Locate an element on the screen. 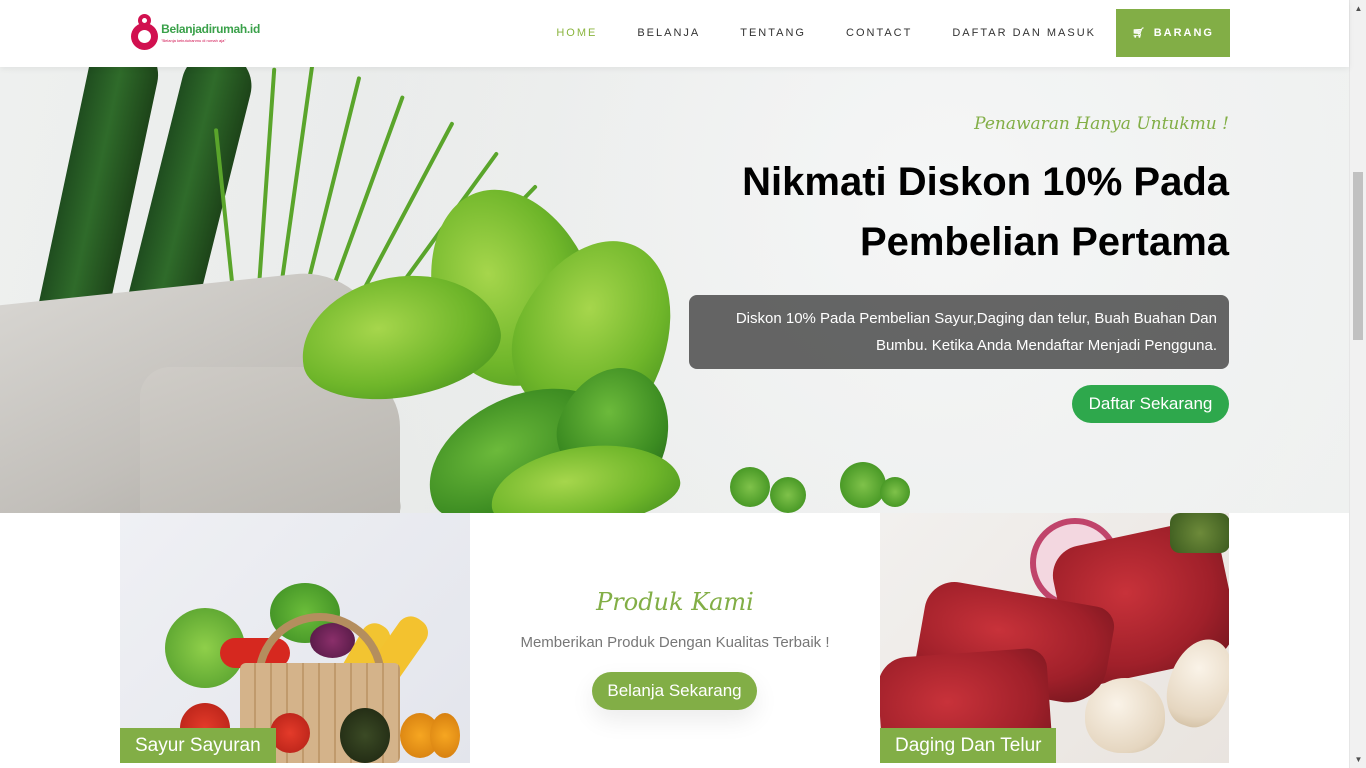  cart-icon: 🛒︎ is located at coordinates (1139, 33).